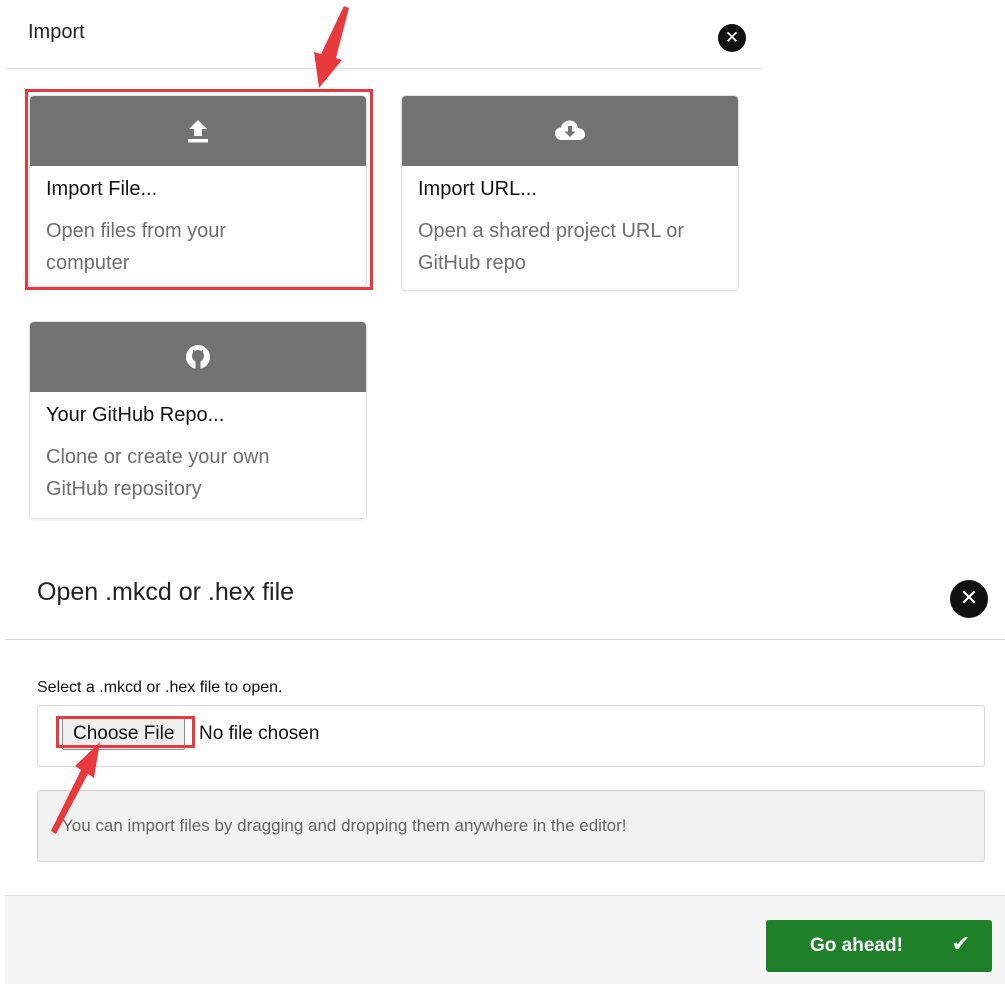 The image size is (1005, 984). I want to click on upload-icon, so click(198, 131).